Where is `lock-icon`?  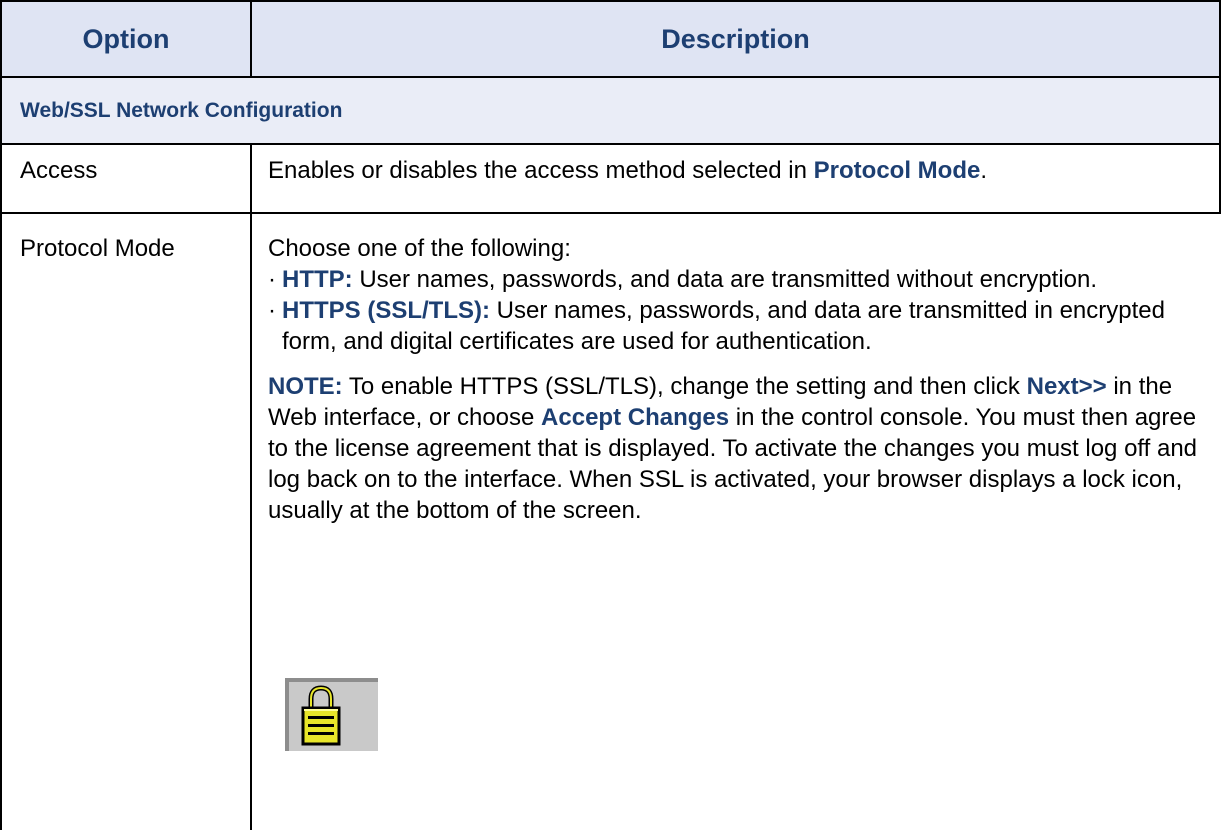 lock-icon is located at coordinates (321, 715).